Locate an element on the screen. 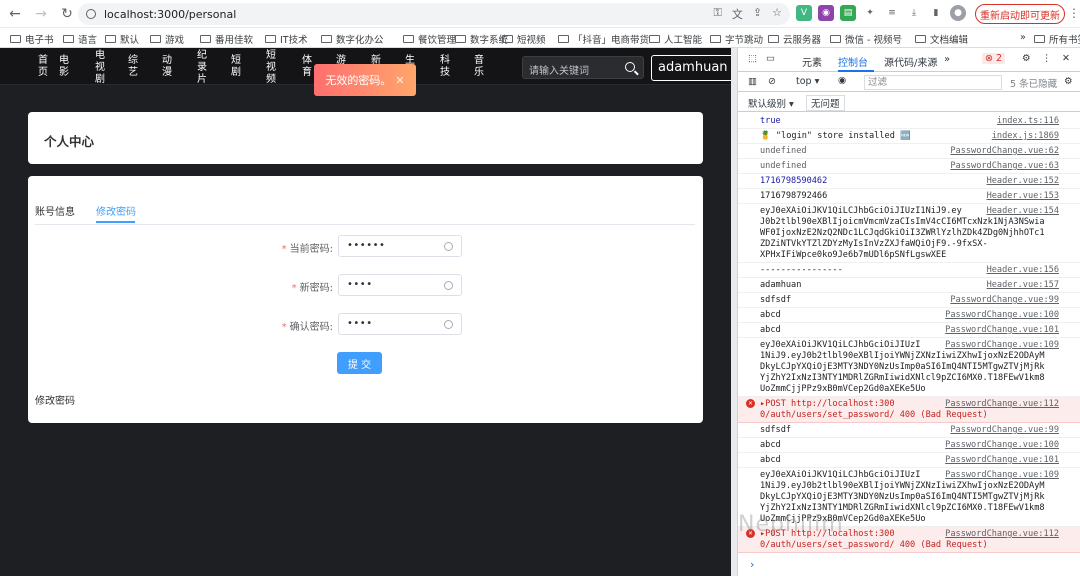  submit-button: 提 交 is located at coordinates (359, 363).